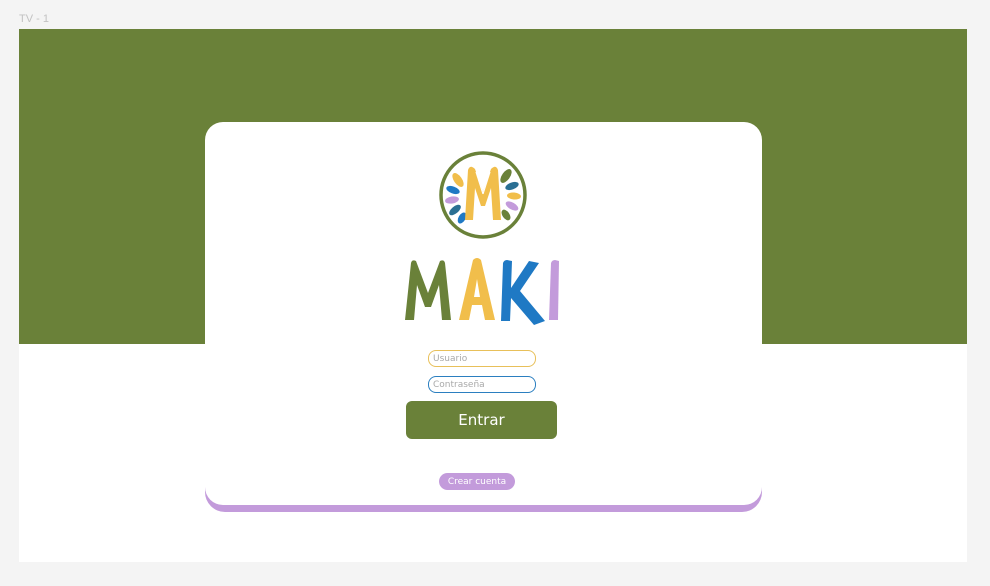  I want to click on create-account-button: Crear cuenta, so click(477, 481).